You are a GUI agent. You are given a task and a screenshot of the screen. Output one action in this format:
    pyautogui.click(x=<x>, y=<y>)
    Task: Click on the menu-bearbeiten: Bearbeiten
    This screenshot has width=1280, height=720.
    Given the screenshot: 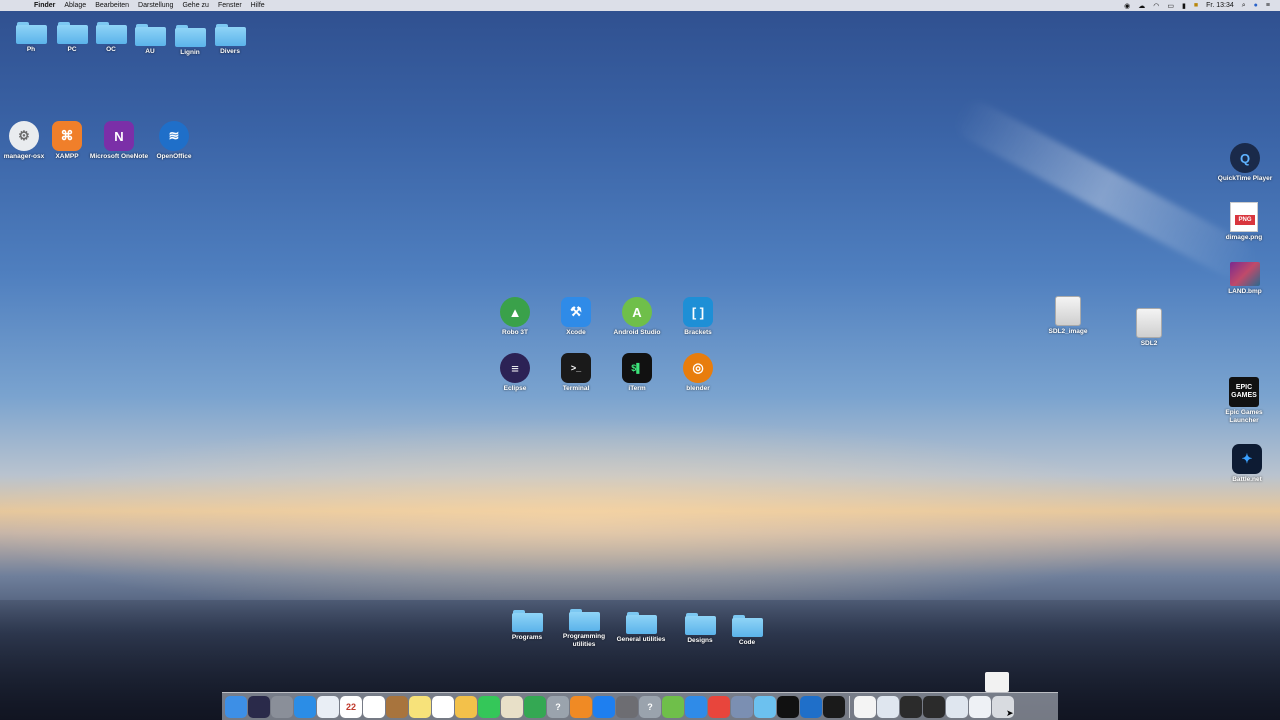 What is the action you would take?
    pyautogui.click(x=112, y=5)
    